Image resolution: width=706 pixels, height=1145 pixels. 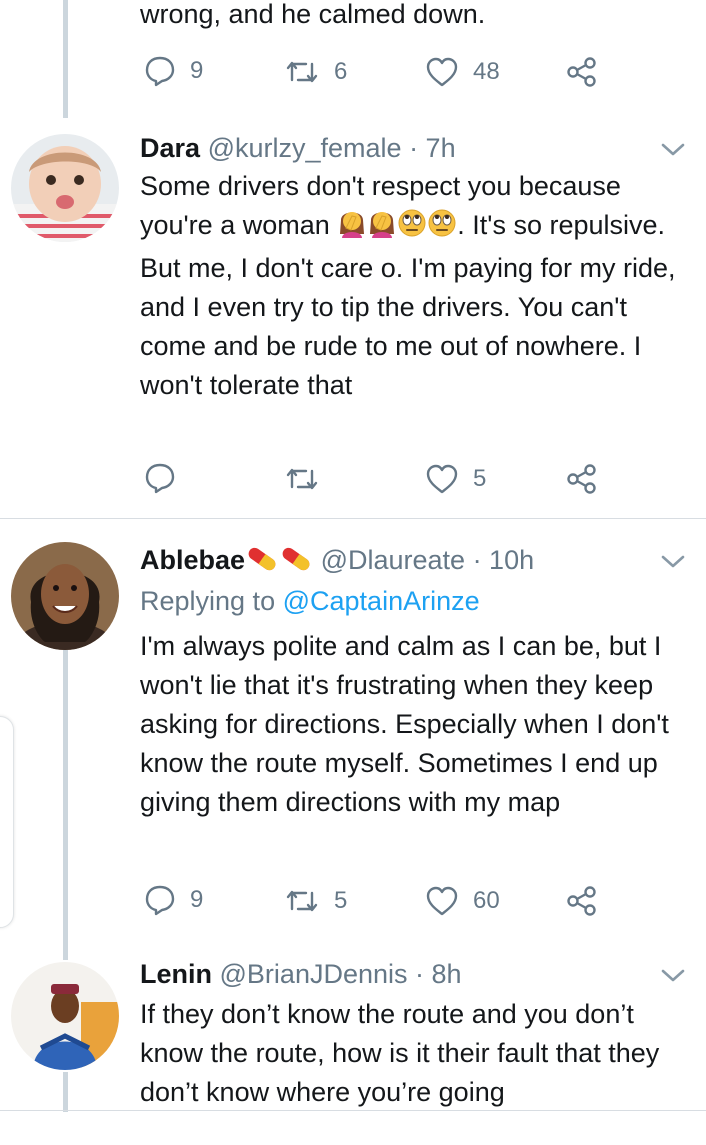 What do you see at coordinates (381, 601) in the screenshot?
I see `replying-to-handle: @CaptainArinze` at bounding box center [381, 601].